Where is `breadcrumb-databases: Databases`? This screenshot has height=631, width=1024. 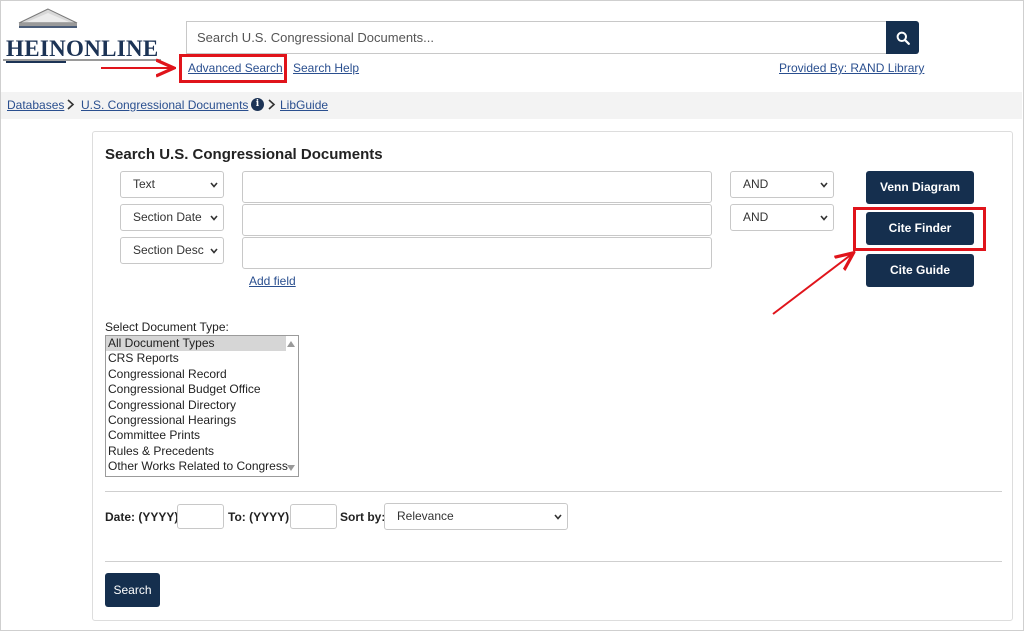 breadcrumb-databases: Databases is located at coordinates (35, 105).